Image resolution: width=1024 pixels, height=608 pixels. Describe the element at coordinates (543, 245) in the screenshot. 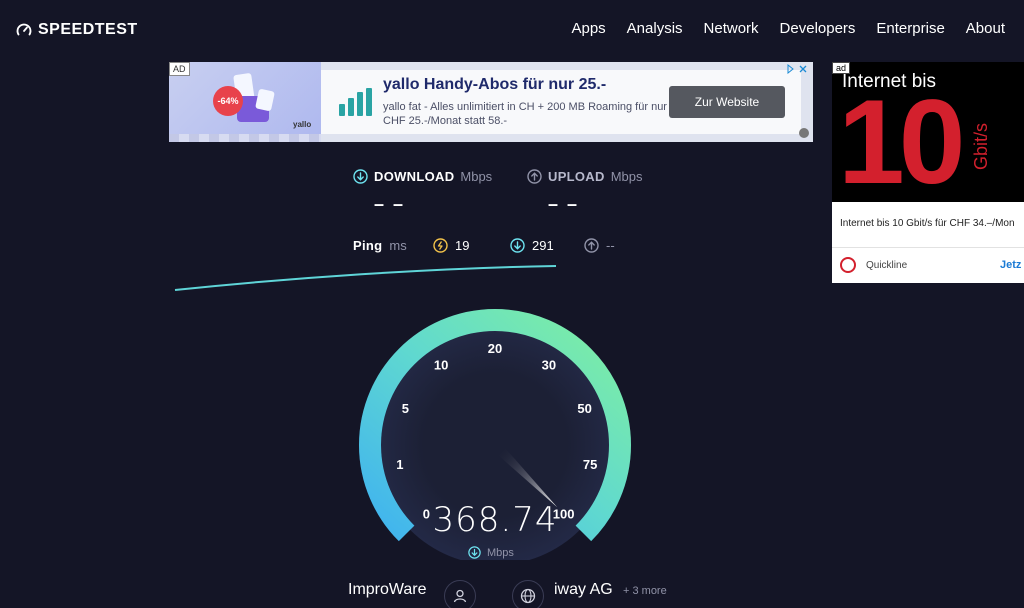

I see `ping-download-value: 291` at that location.